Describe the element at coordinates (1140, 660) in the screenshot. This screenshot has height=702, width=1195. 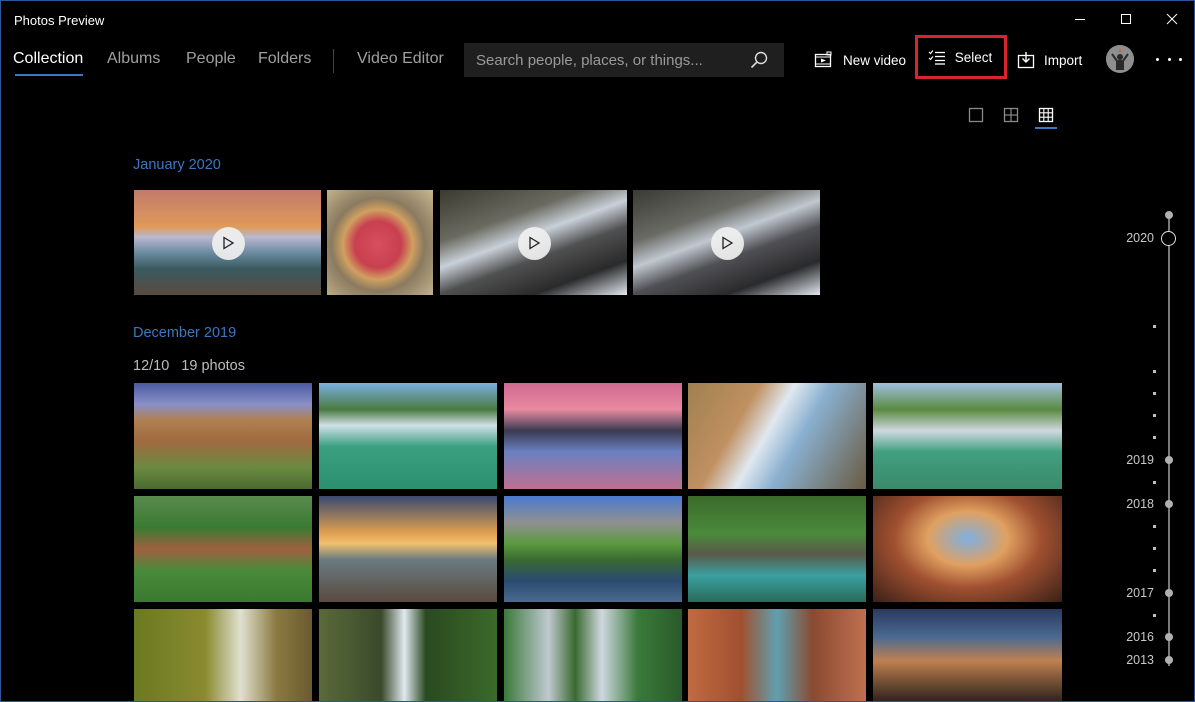
I see `timeline-year-2013: 2013` at that location.